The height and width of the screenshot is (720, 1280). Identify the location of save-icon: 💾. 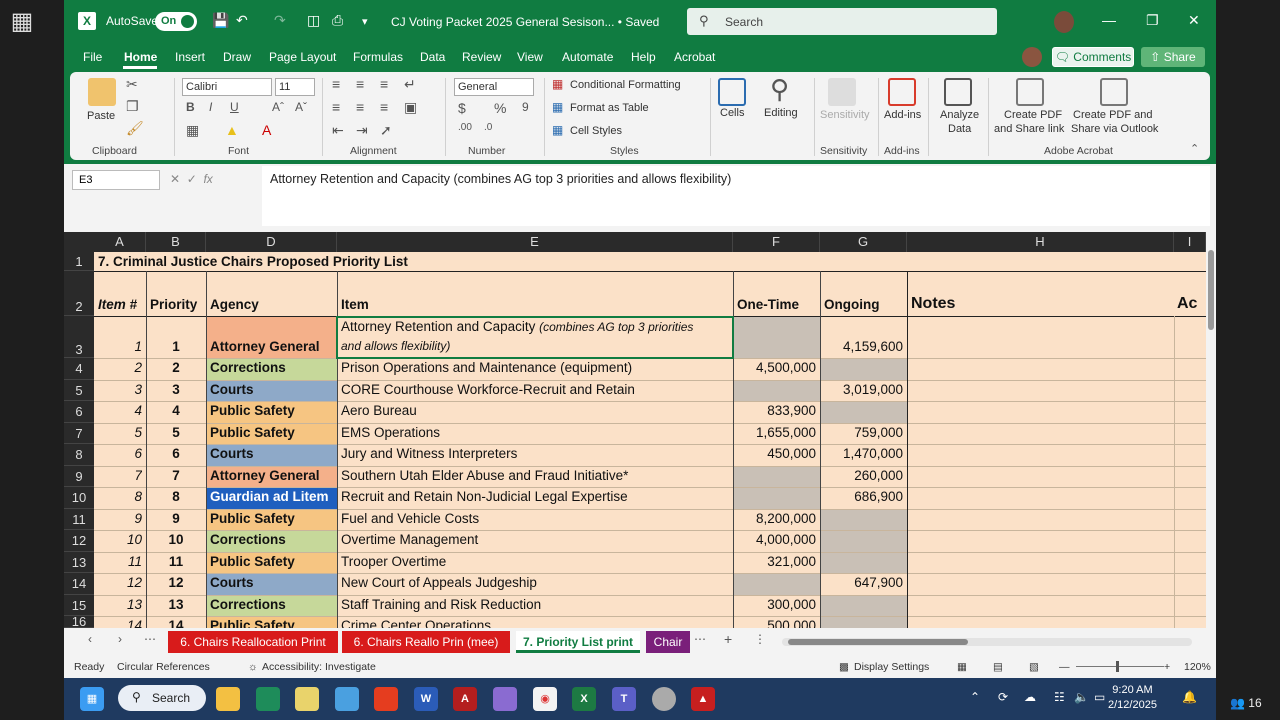
(220, 20).